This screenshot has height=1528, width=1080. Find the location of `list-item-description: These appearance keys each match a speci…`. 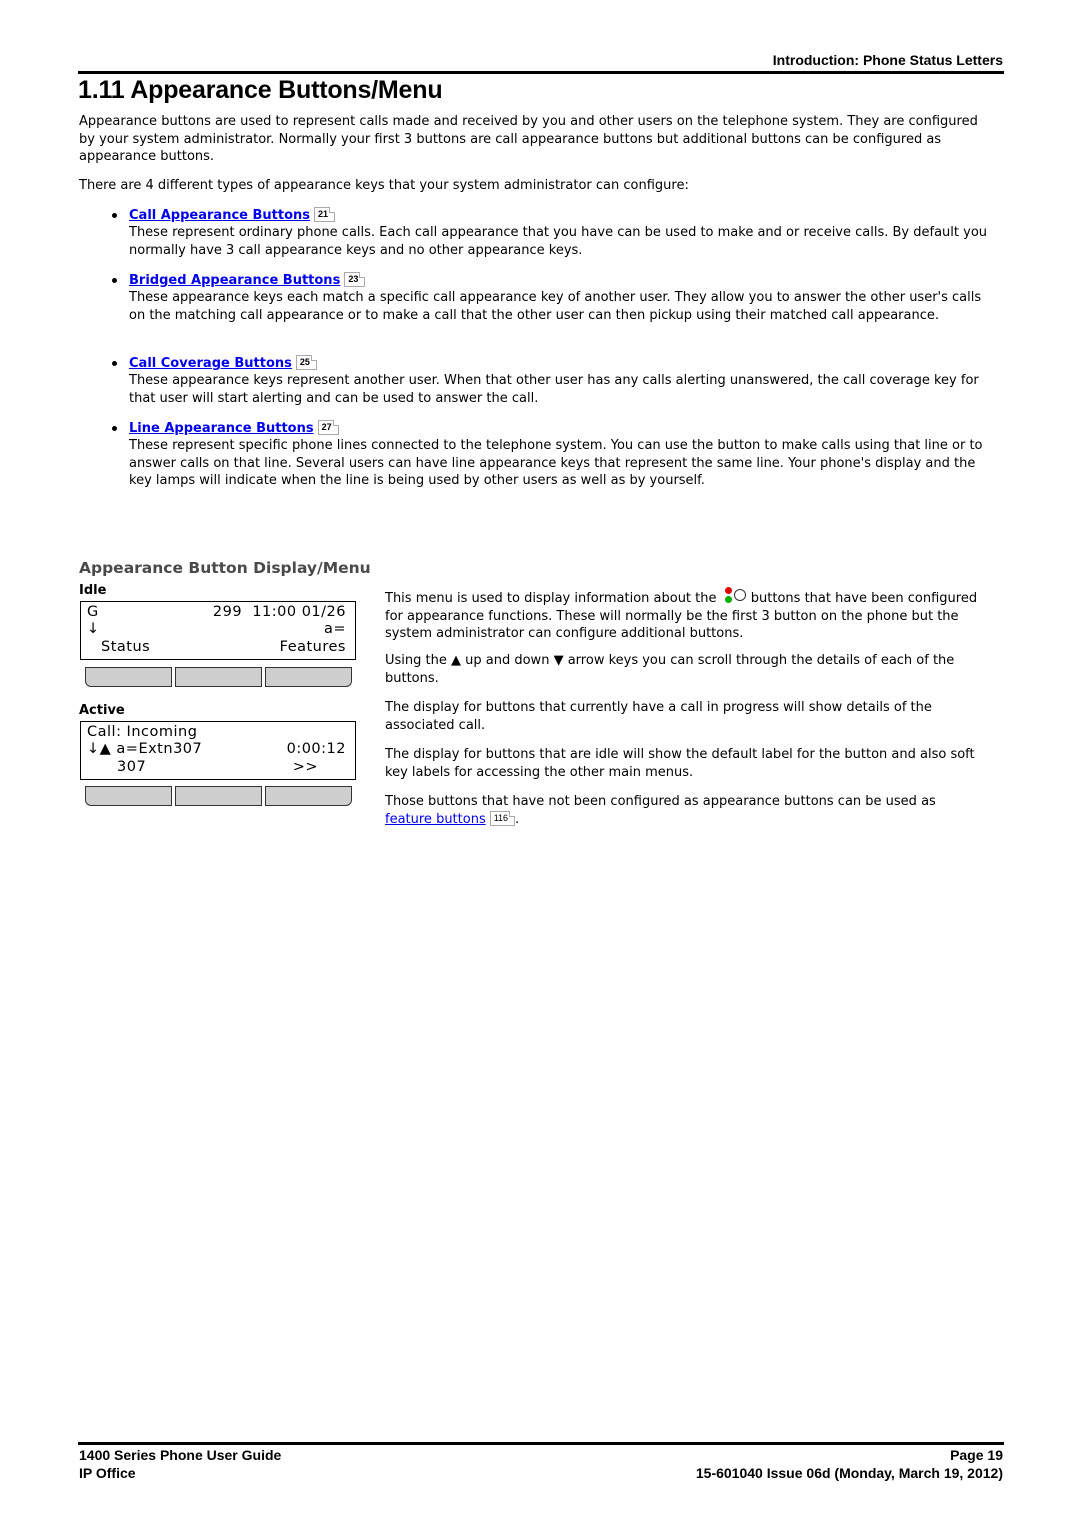

list-item-description: These appearance keys each match a speci… is located at coordinates (555, 306).